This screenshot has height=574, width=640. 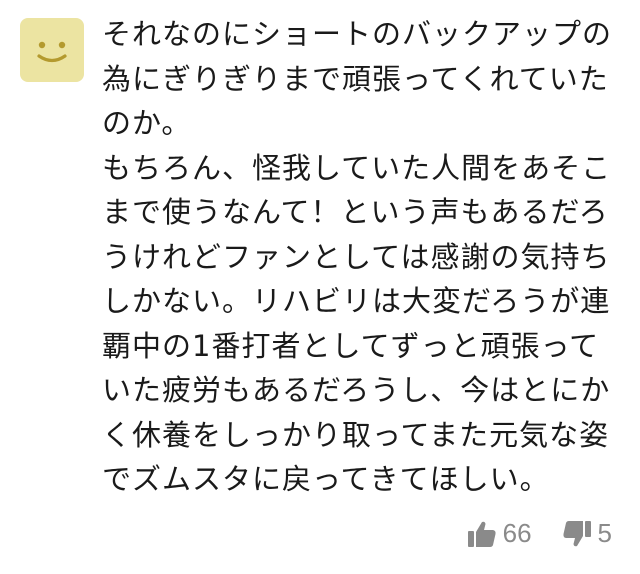 I want to click on comment-line: 為にぎりぎりまで頑張ってくれていた, so click(x=355, y=78).